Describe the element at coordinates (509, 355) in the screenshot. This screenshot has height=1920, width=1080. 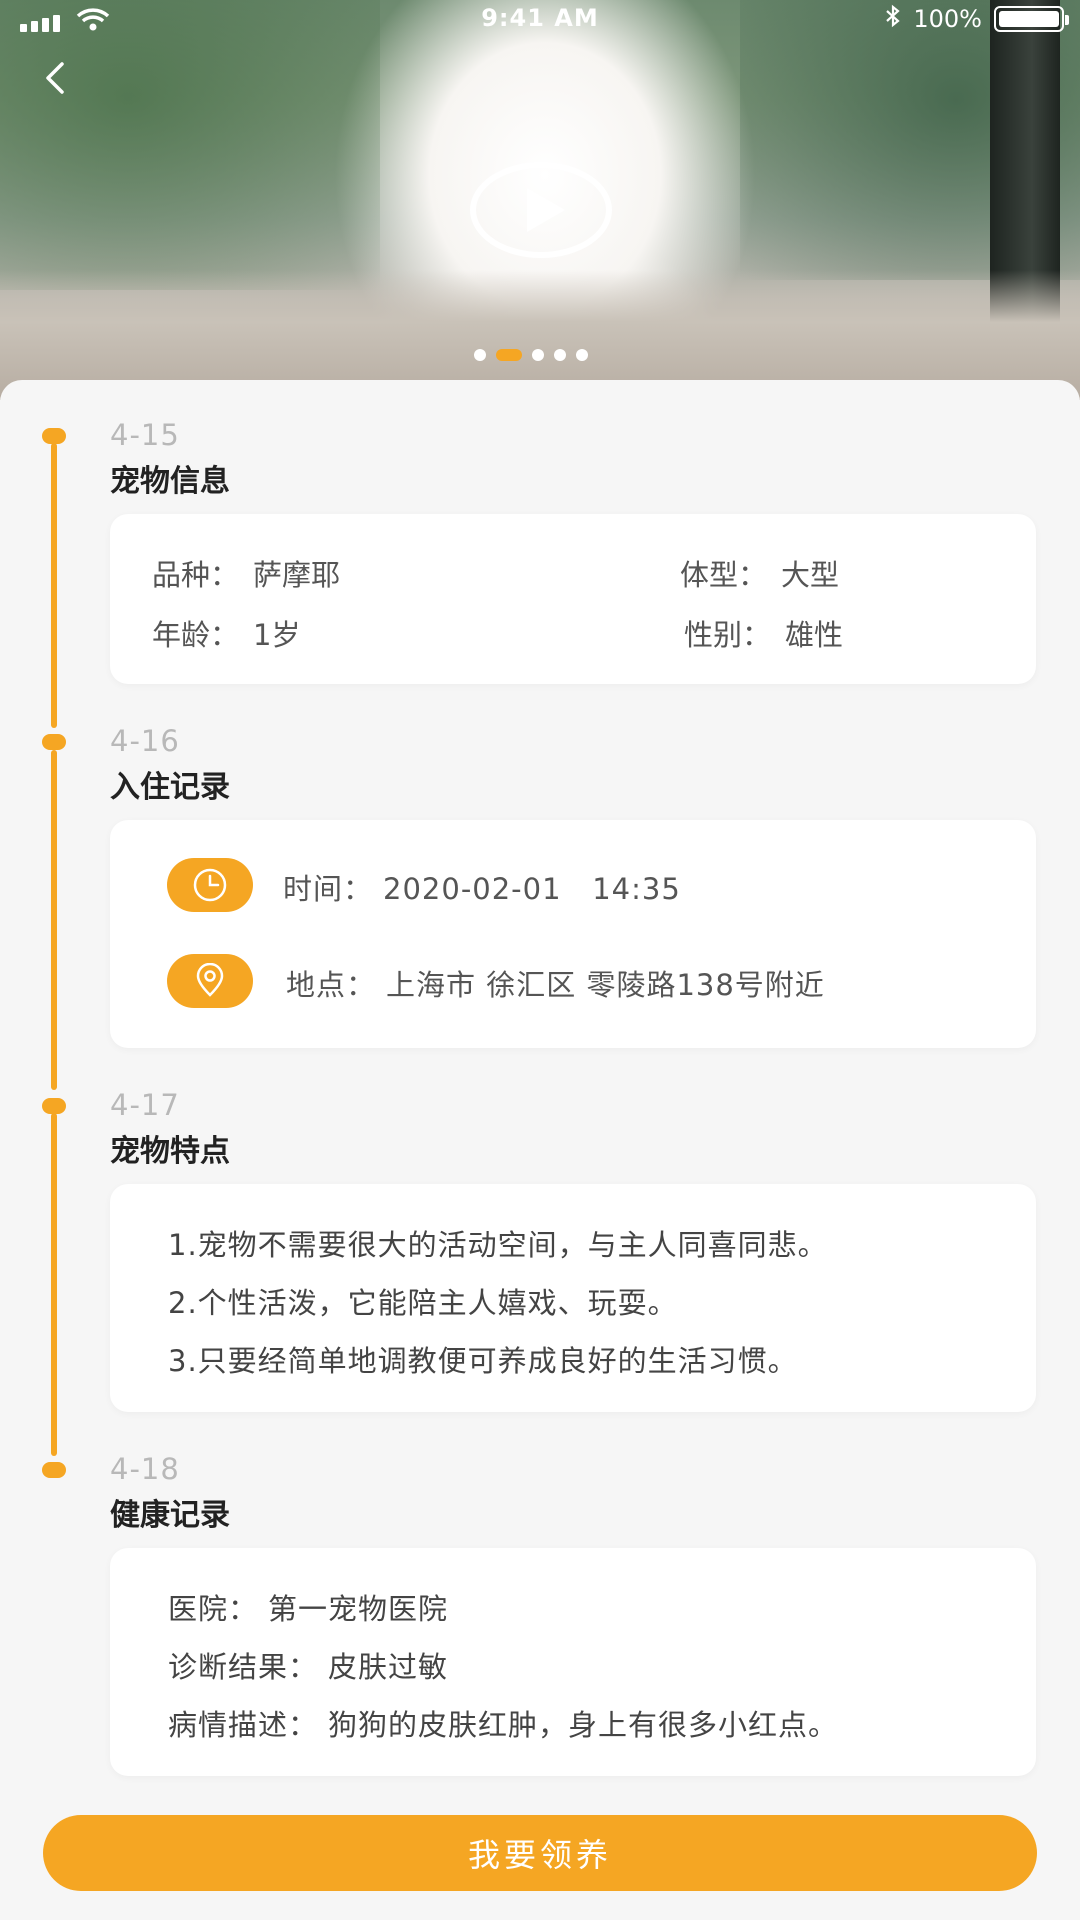
I see `pager-dot-active` at that location.